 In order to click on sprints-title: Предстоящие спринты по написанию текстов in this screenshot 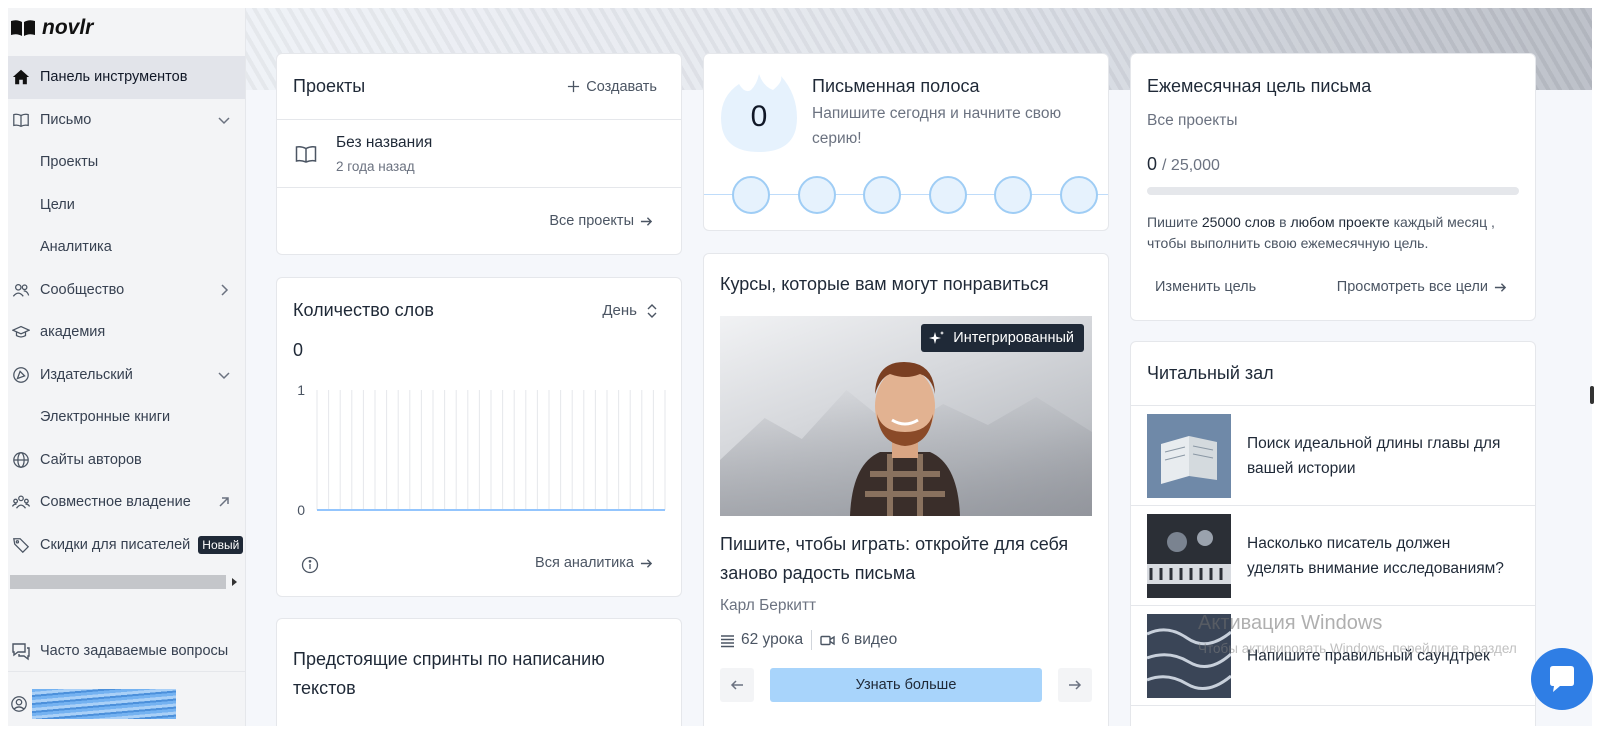, I will do `click(449, 673)`.